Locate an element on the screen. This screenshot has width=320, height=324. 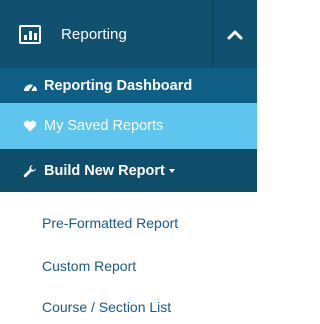
heart-icon is located at coordinates (30, 126).